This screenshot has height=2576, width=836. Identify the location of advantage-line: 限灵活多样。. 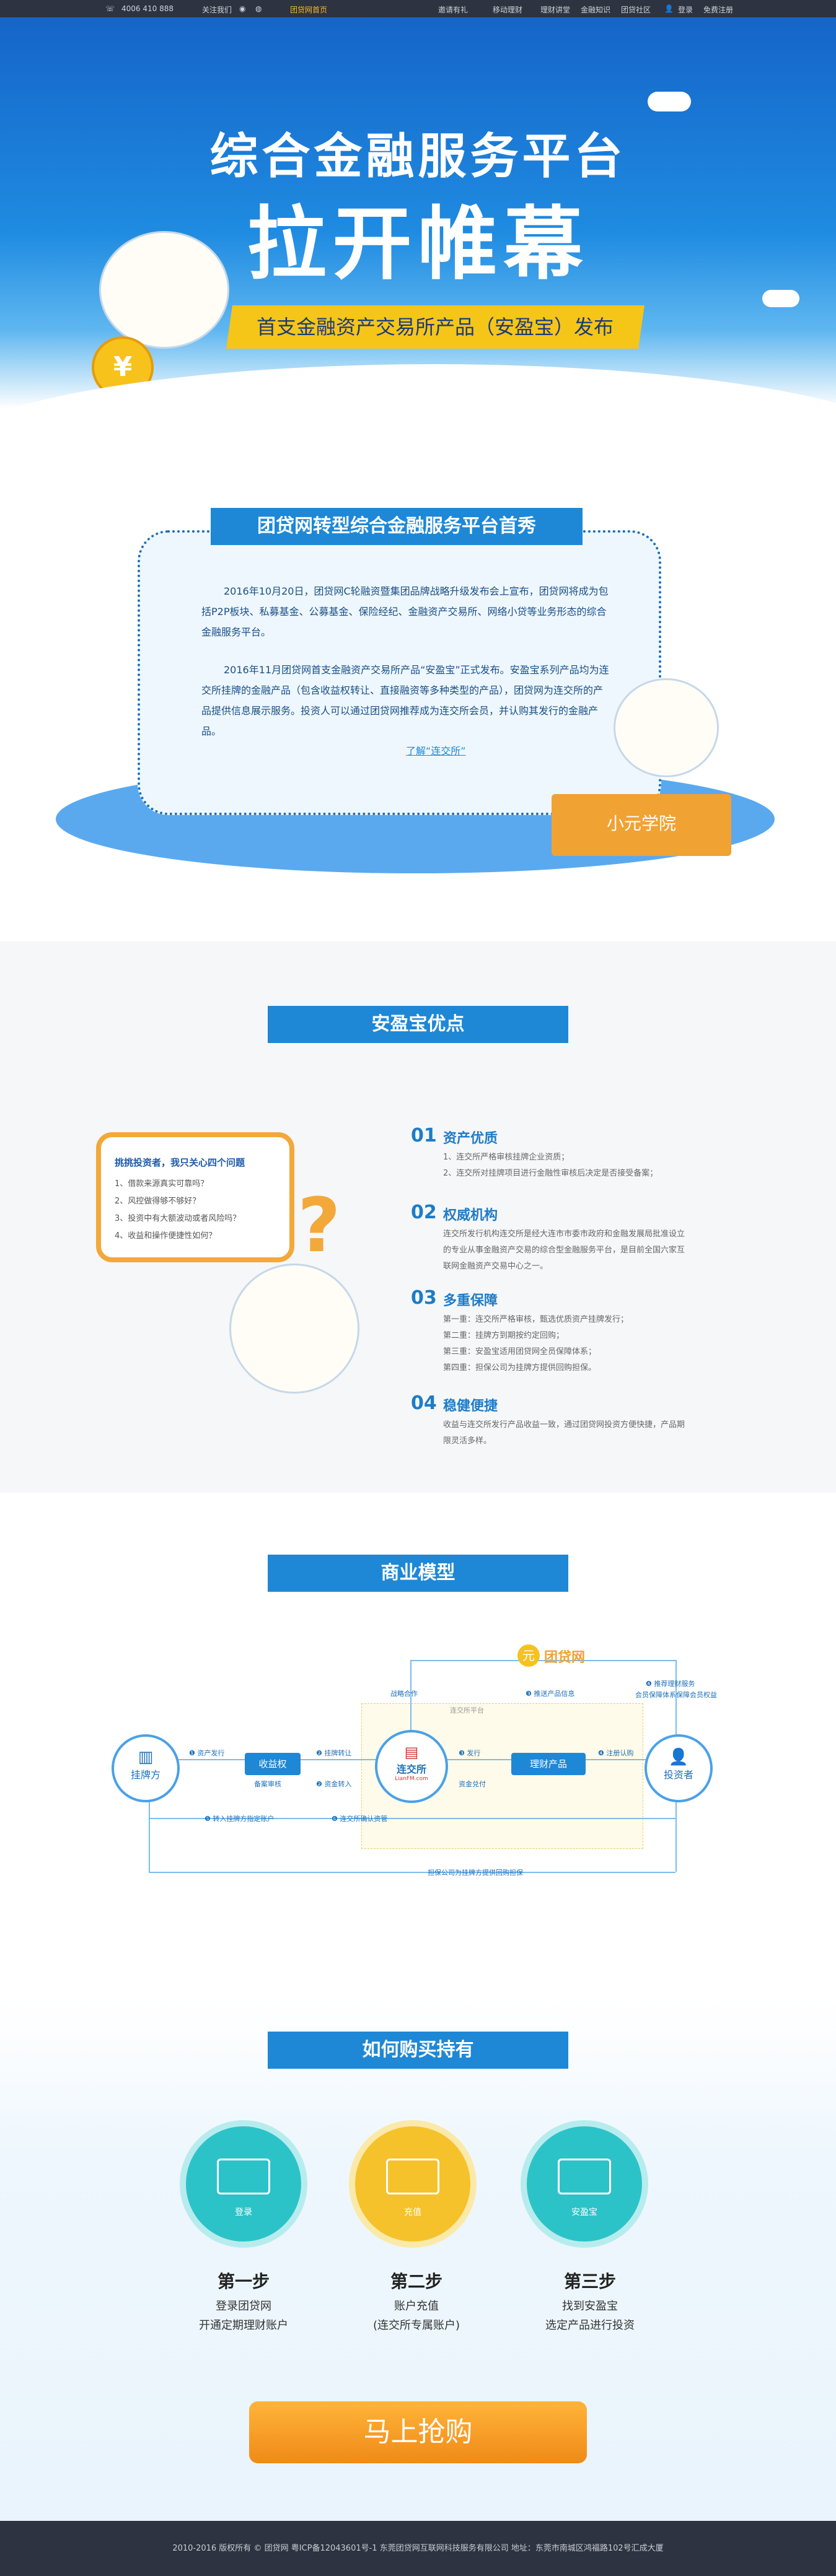
(467, 1441).